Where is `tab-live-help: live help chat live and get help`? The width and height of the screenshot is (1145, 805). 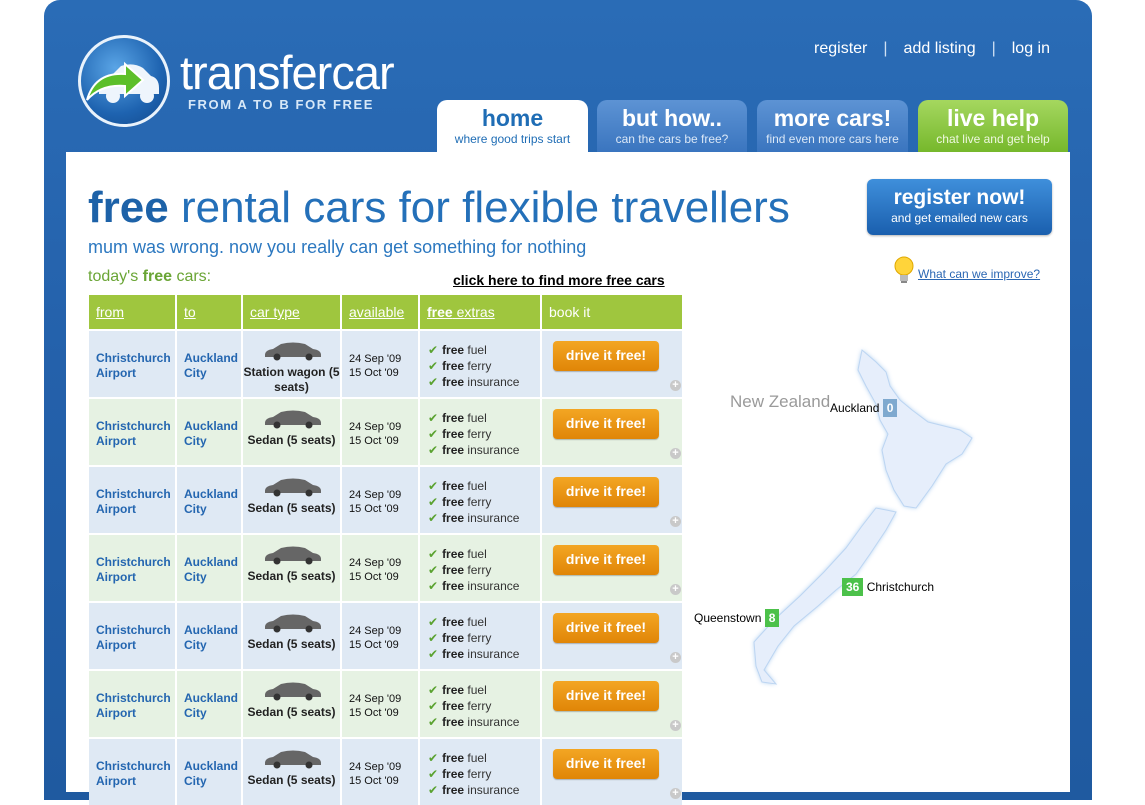
tab-live-help: live help chat live and get help is located at coordinates (993, 126).